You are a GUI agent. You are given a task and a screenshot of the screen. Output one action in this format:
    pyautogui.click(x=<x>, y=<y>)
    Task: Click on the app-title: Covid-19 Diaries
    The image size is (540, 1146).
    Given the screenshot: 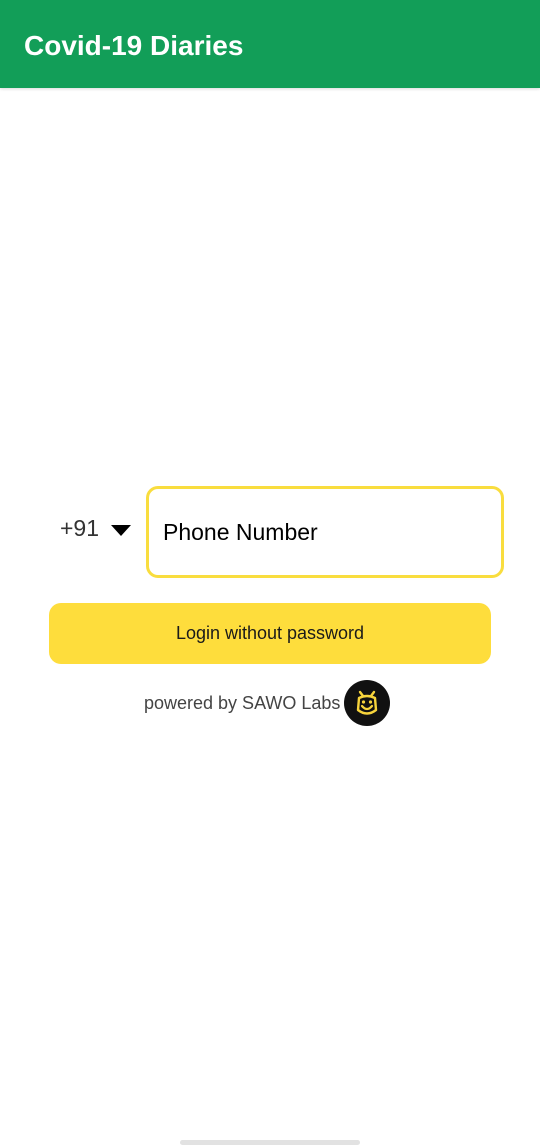 What is the action you would take?
    pyautogui.click(x=134, y=45)
    